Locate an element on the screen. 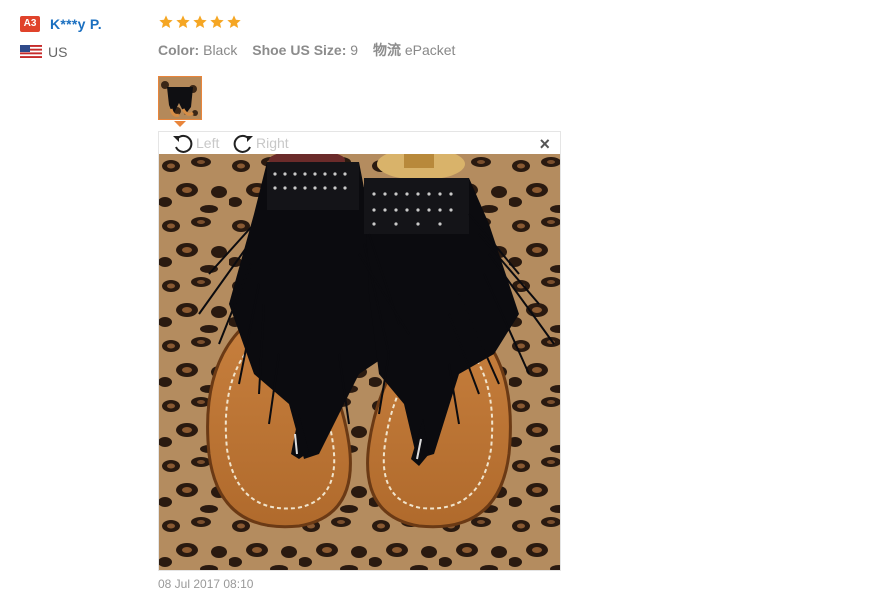 This screenshot has height=591, width=871. close-viewer-button: × is located at coordinates (544, 144).